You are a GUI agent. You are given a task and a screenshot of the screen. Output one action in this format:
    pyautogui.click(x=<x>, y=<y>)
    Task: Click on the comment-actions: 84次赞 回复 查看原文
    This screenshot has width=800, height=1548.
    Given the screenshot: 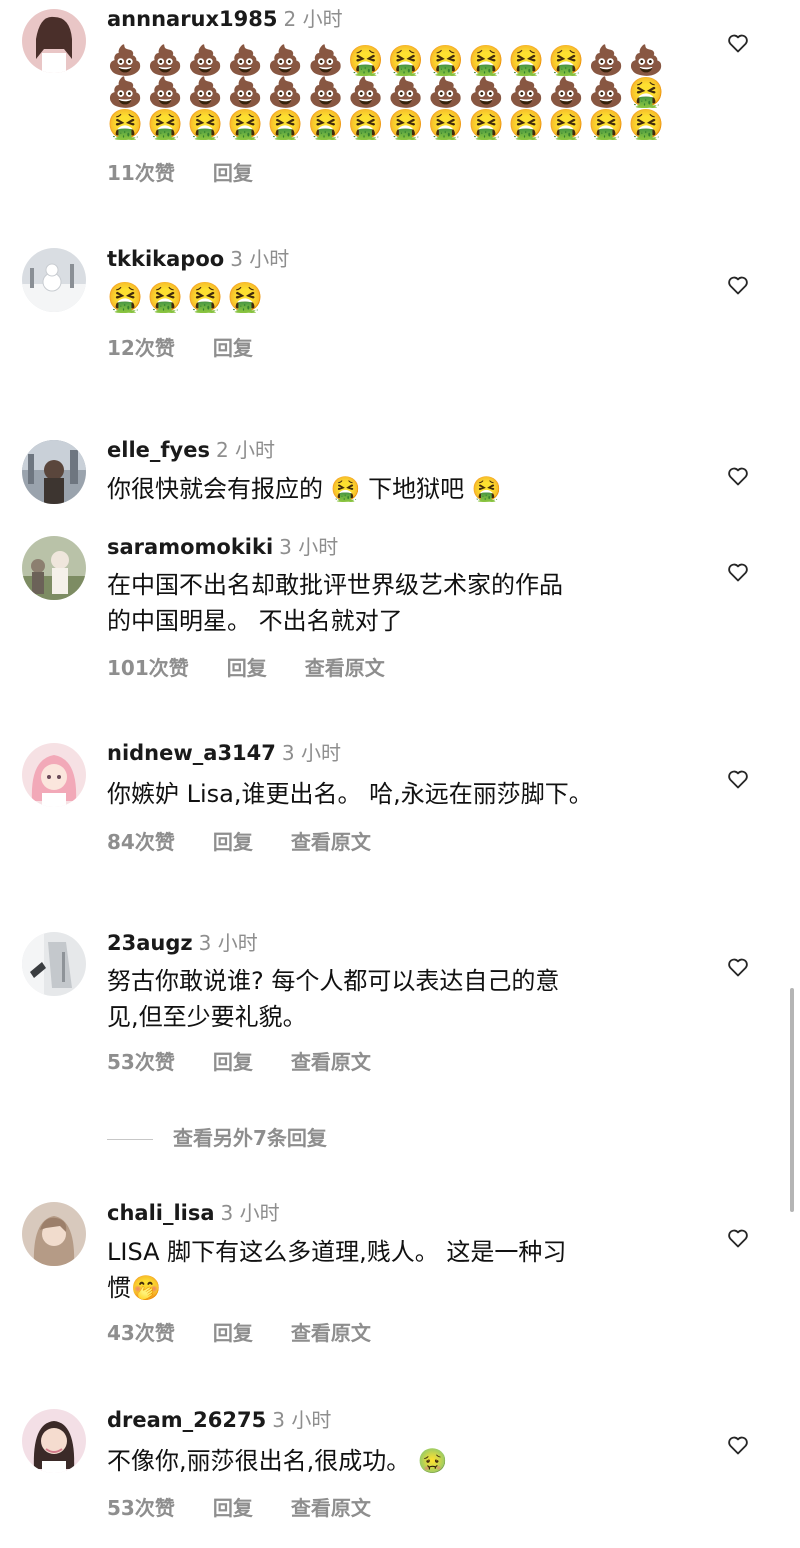 What is the action you would take?
    pyautogui.click(x=258, y=842)
    